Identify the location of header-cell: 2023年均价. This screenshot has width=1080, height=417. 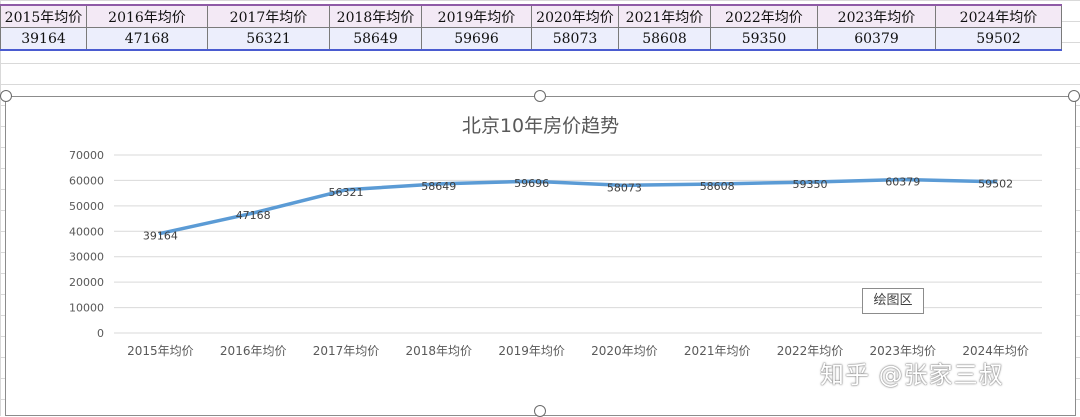
(876, 16).